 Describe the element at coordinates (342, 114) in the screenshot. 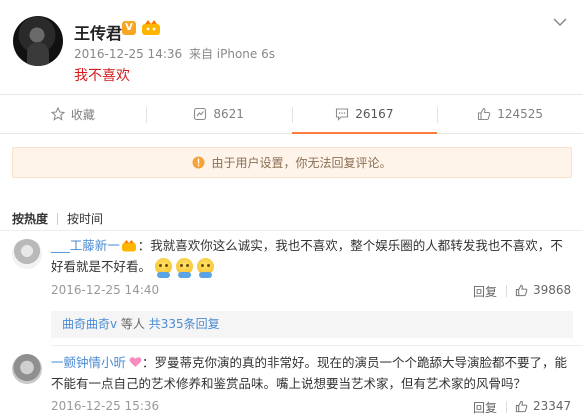

I see `comment-icon` at that location.